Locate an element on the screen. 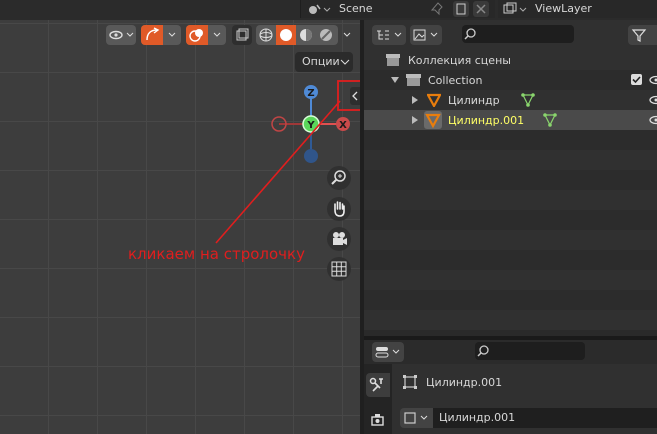  annotation-text: кликаем на стролочку is located at coordinates (216, 254).